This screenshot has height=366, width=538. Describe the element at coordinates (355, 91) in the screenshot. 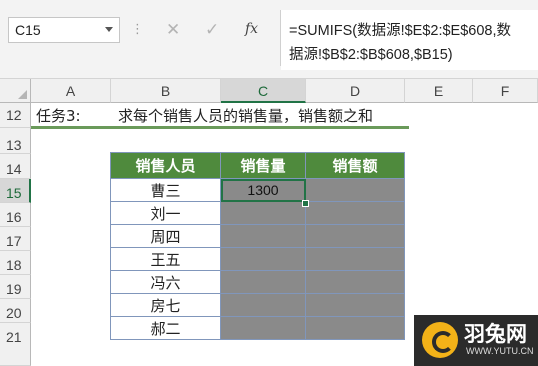

I see `column-header-d: D` at that location.